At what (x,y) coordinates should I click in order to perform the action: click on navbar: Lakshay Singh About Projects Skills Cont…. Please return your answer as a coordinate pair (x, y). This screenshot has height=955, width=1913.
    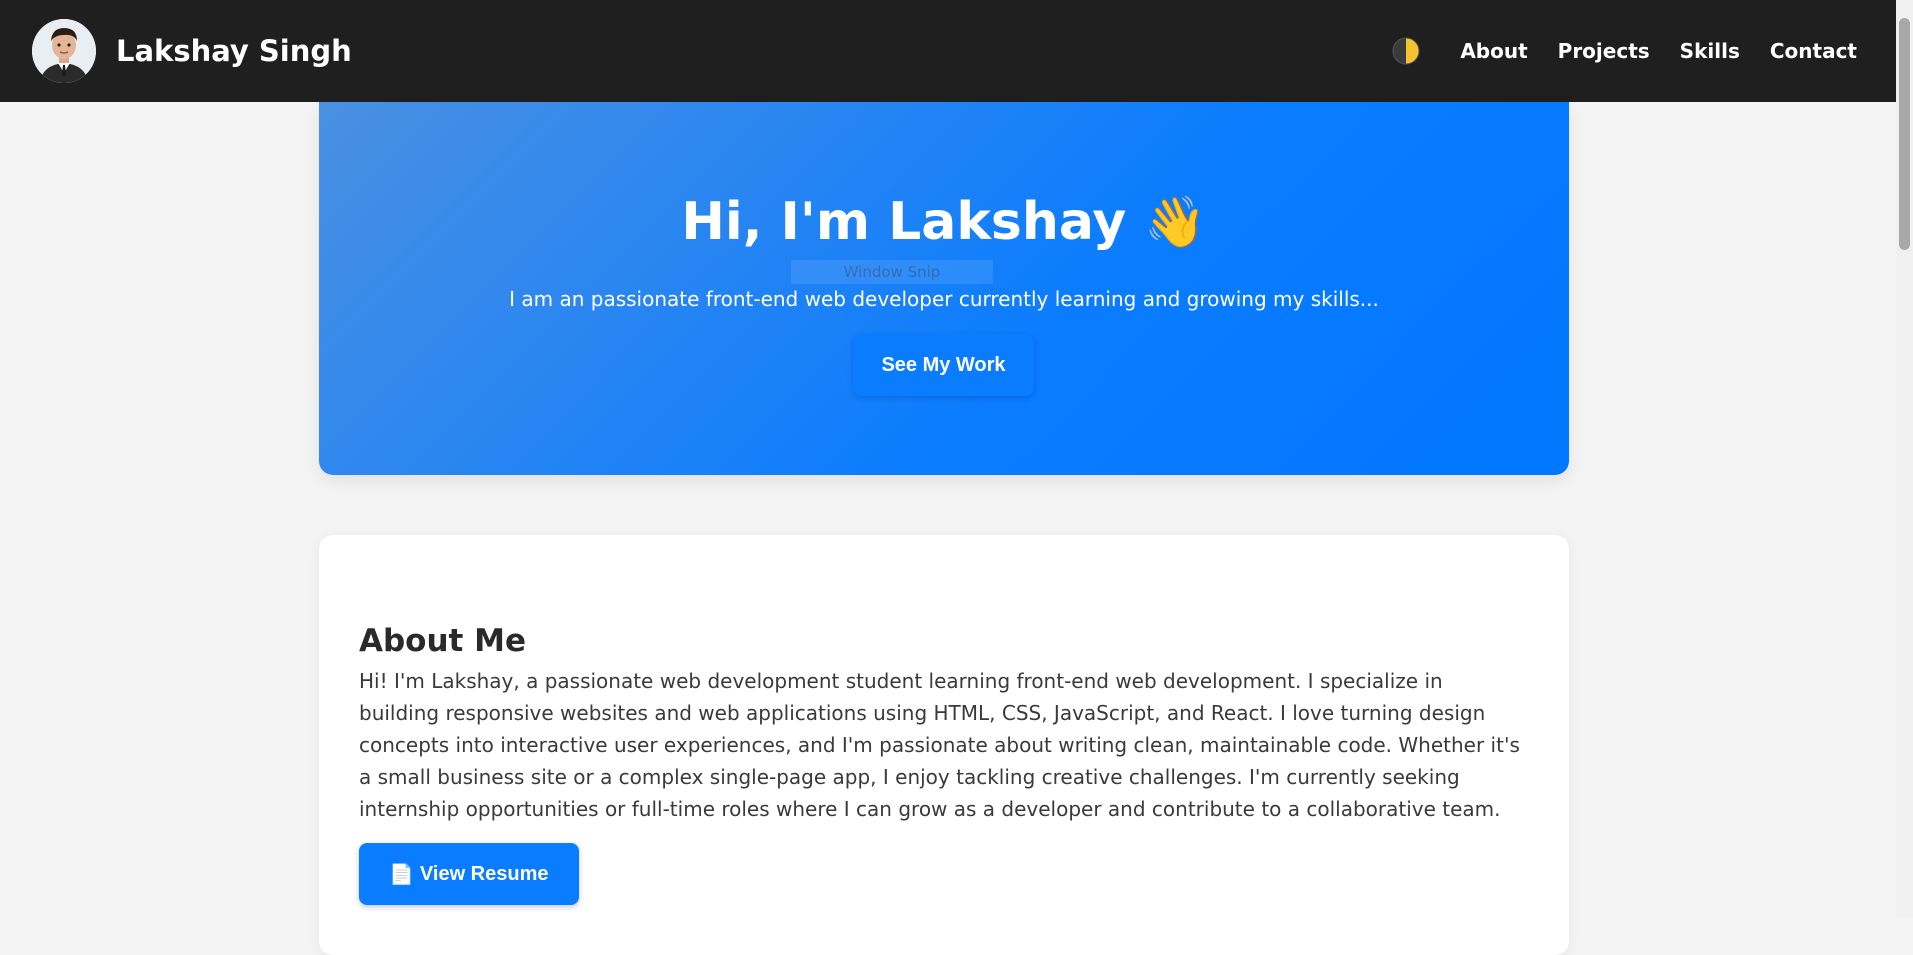
    Looking at the image, I should click on (956, 51).